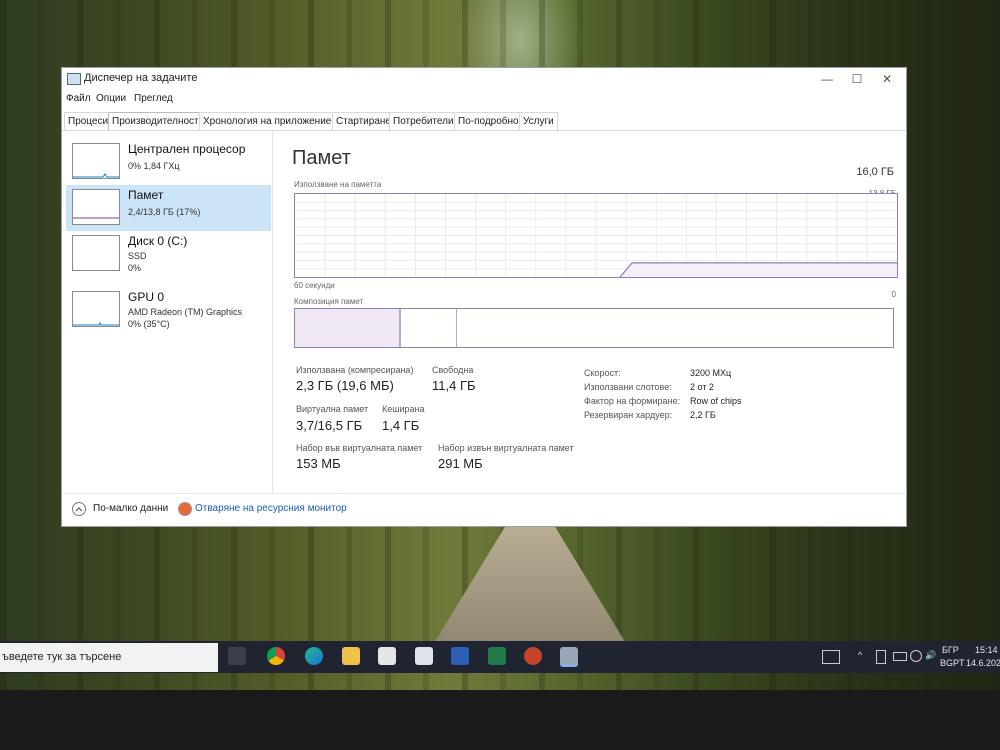 This screenshot has height=750, width=1000. What do you see at coordinates (332, 409) in the screenshot?
I see `committed-label: Виртуална памет` at bounding box center [332, 409].